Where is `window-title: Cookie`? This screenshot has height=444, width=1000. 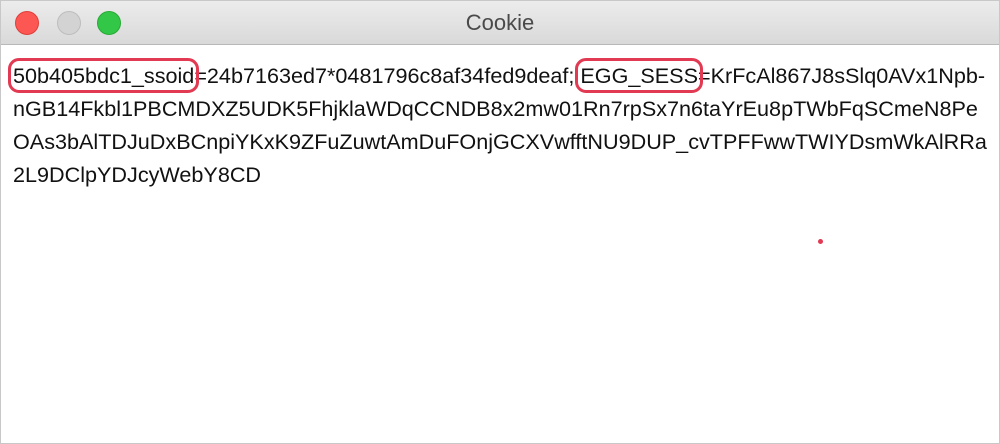
window-title: Cookie is located at coordinates (500, 22).